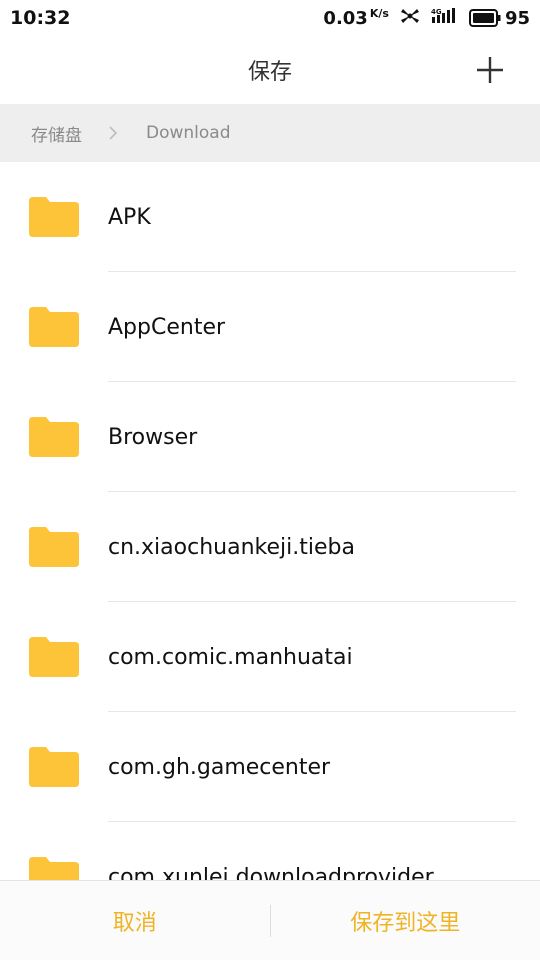 Image resolution: width=540 pixels, height=960 pixels. I want to click on status-icons: 0.03 K/s 4G 95, so click(426, 18).